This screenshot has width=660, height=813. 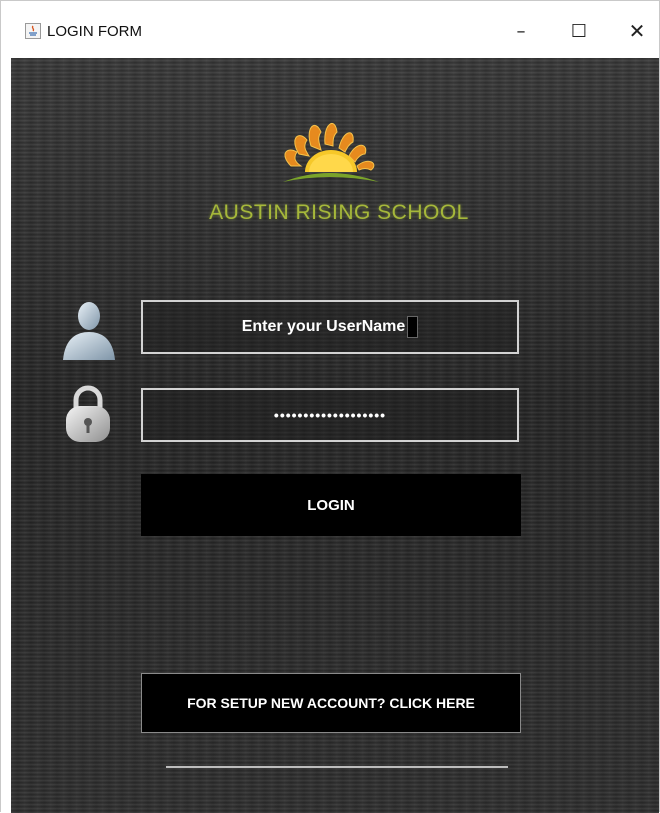 I want to click on login-button-label: LOGIN, so click(x=331, y=505).